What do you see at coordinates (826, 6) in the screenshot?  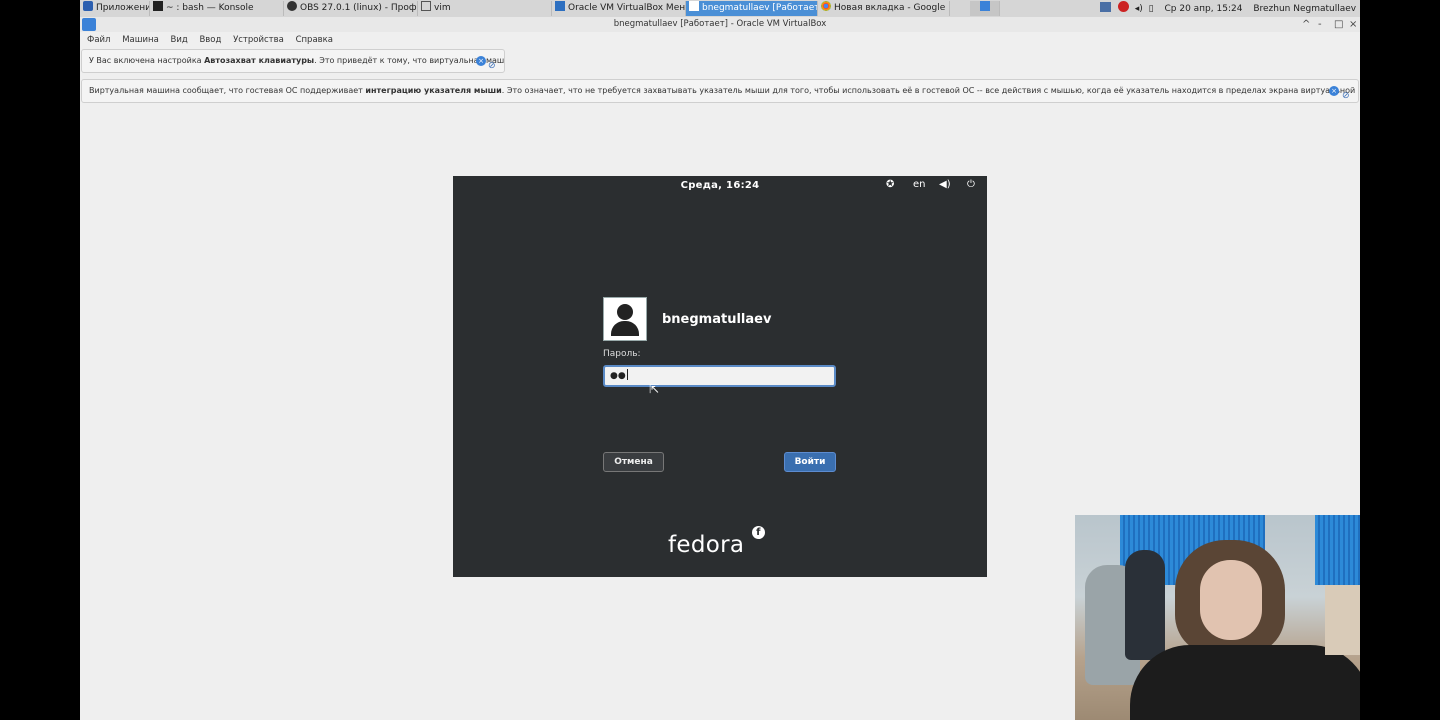 I see `chrome-icon` at bounding box center [826, 6].